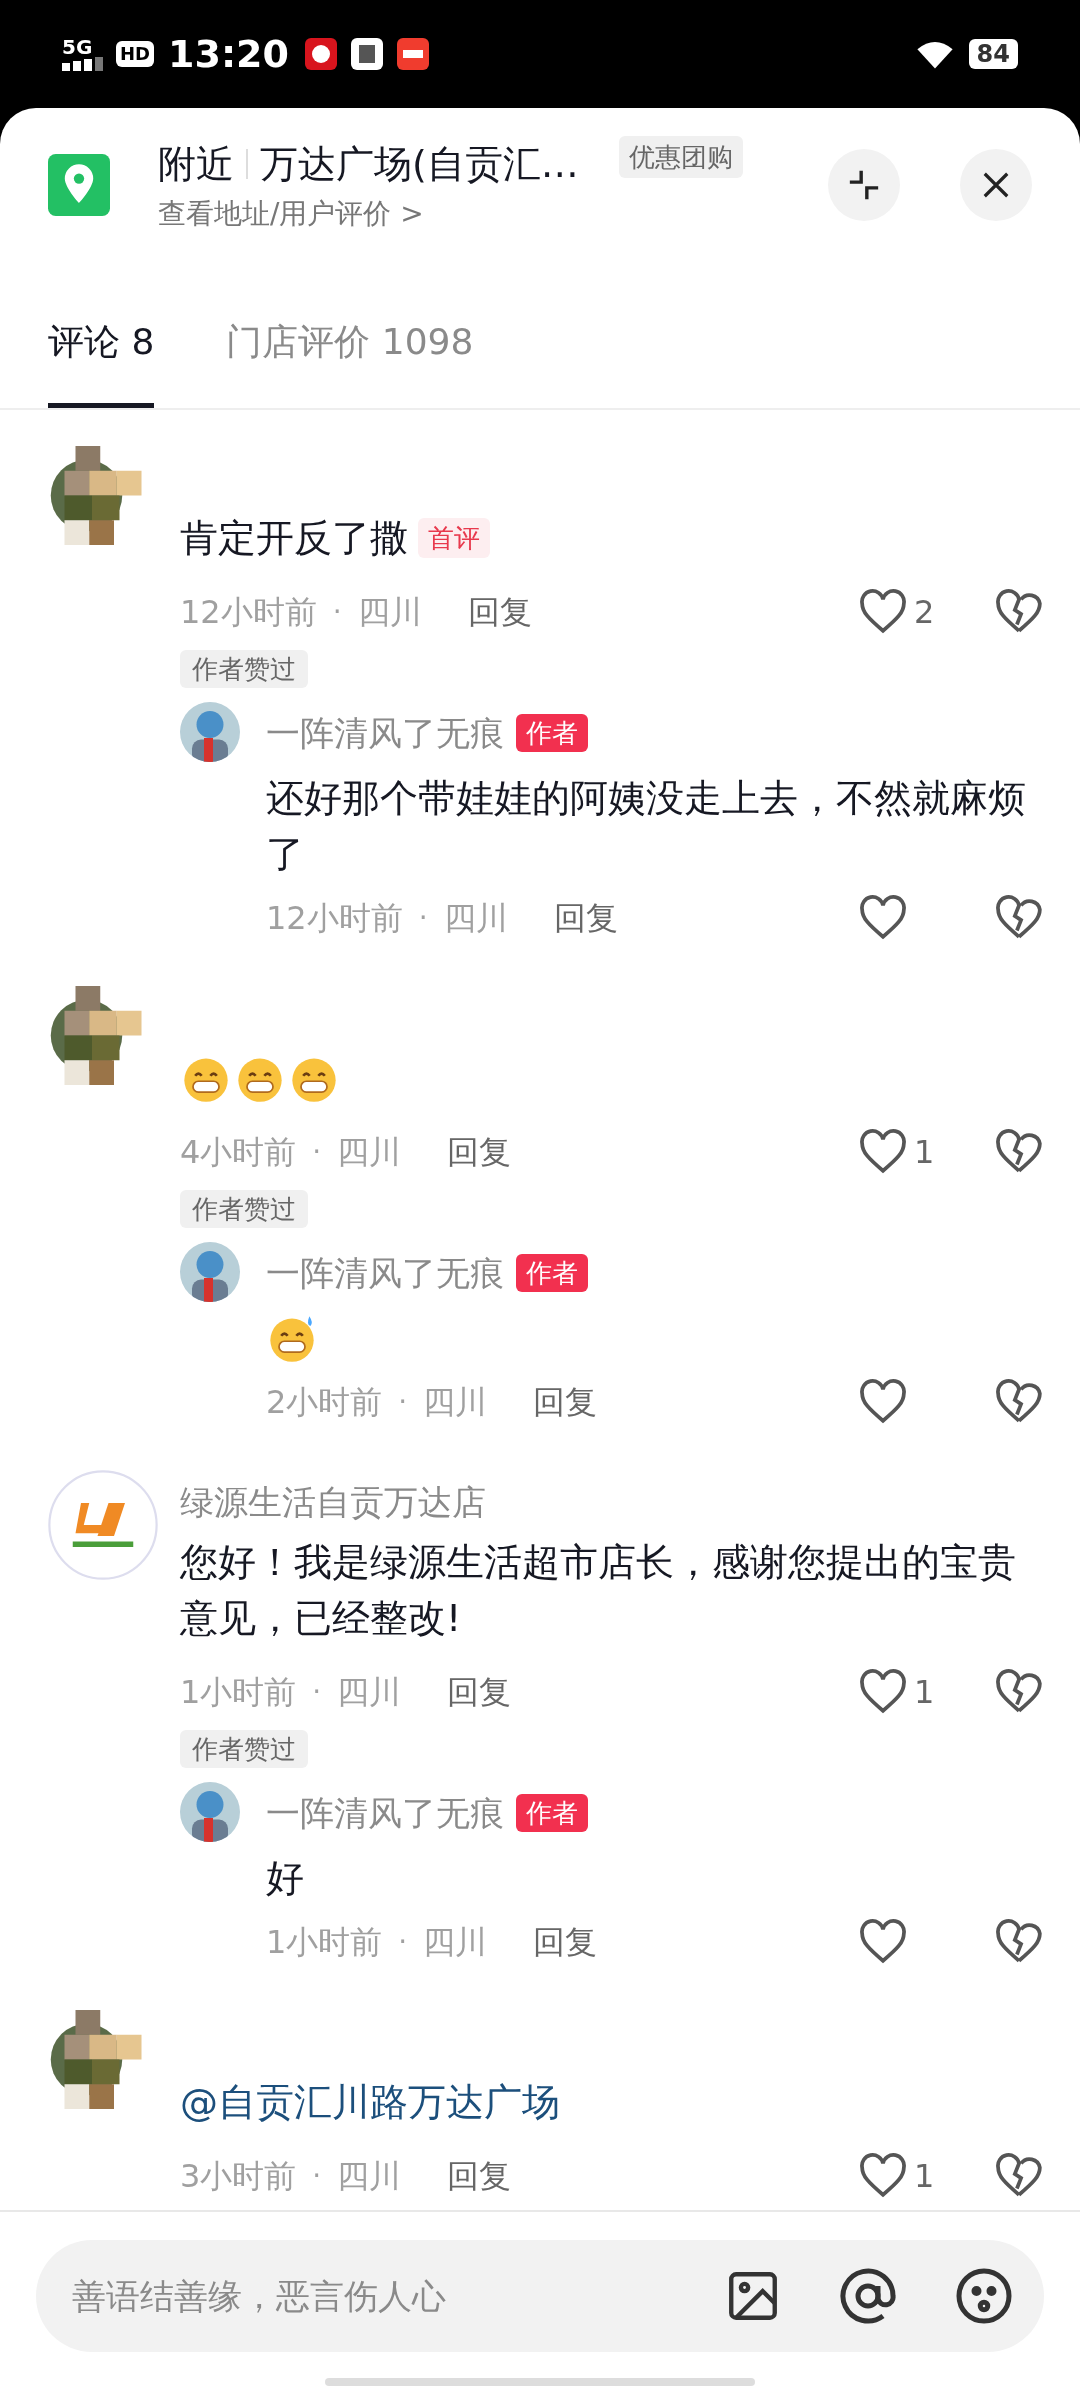 The width and height of the screenshot is (1080, 2400). Describe the element at coordinates (238, 2176) in the screenshot. I see `time-text: 3小时前` at that location.